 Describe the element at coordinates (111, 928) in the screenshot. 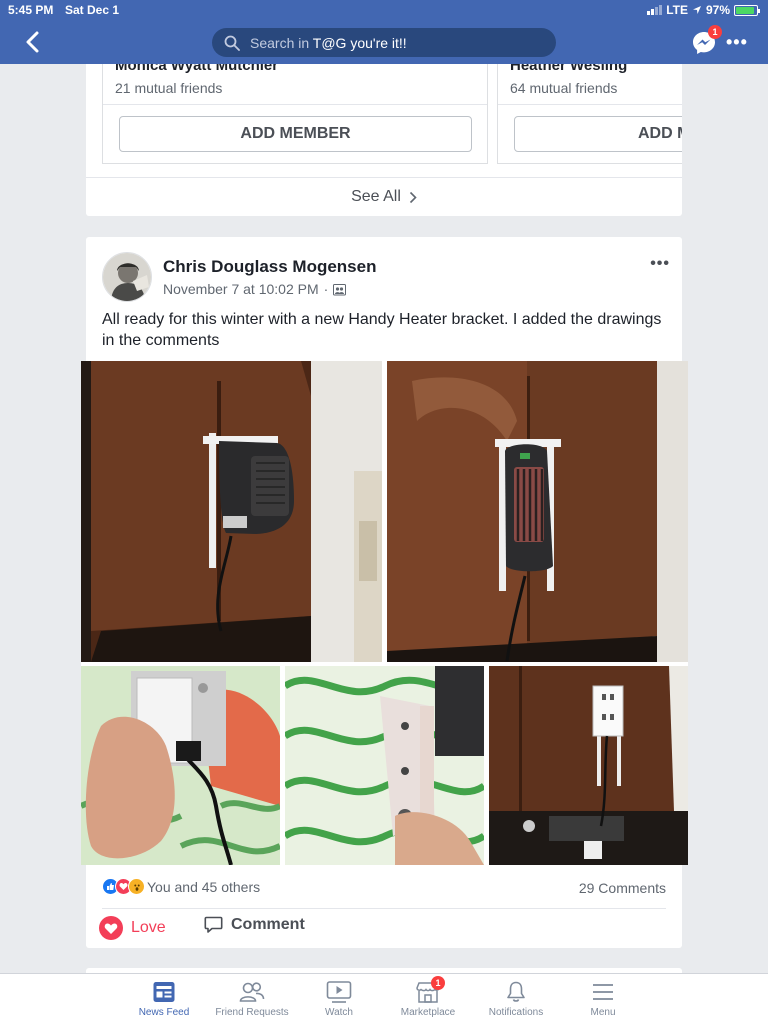

I see `love-icon` at that location.